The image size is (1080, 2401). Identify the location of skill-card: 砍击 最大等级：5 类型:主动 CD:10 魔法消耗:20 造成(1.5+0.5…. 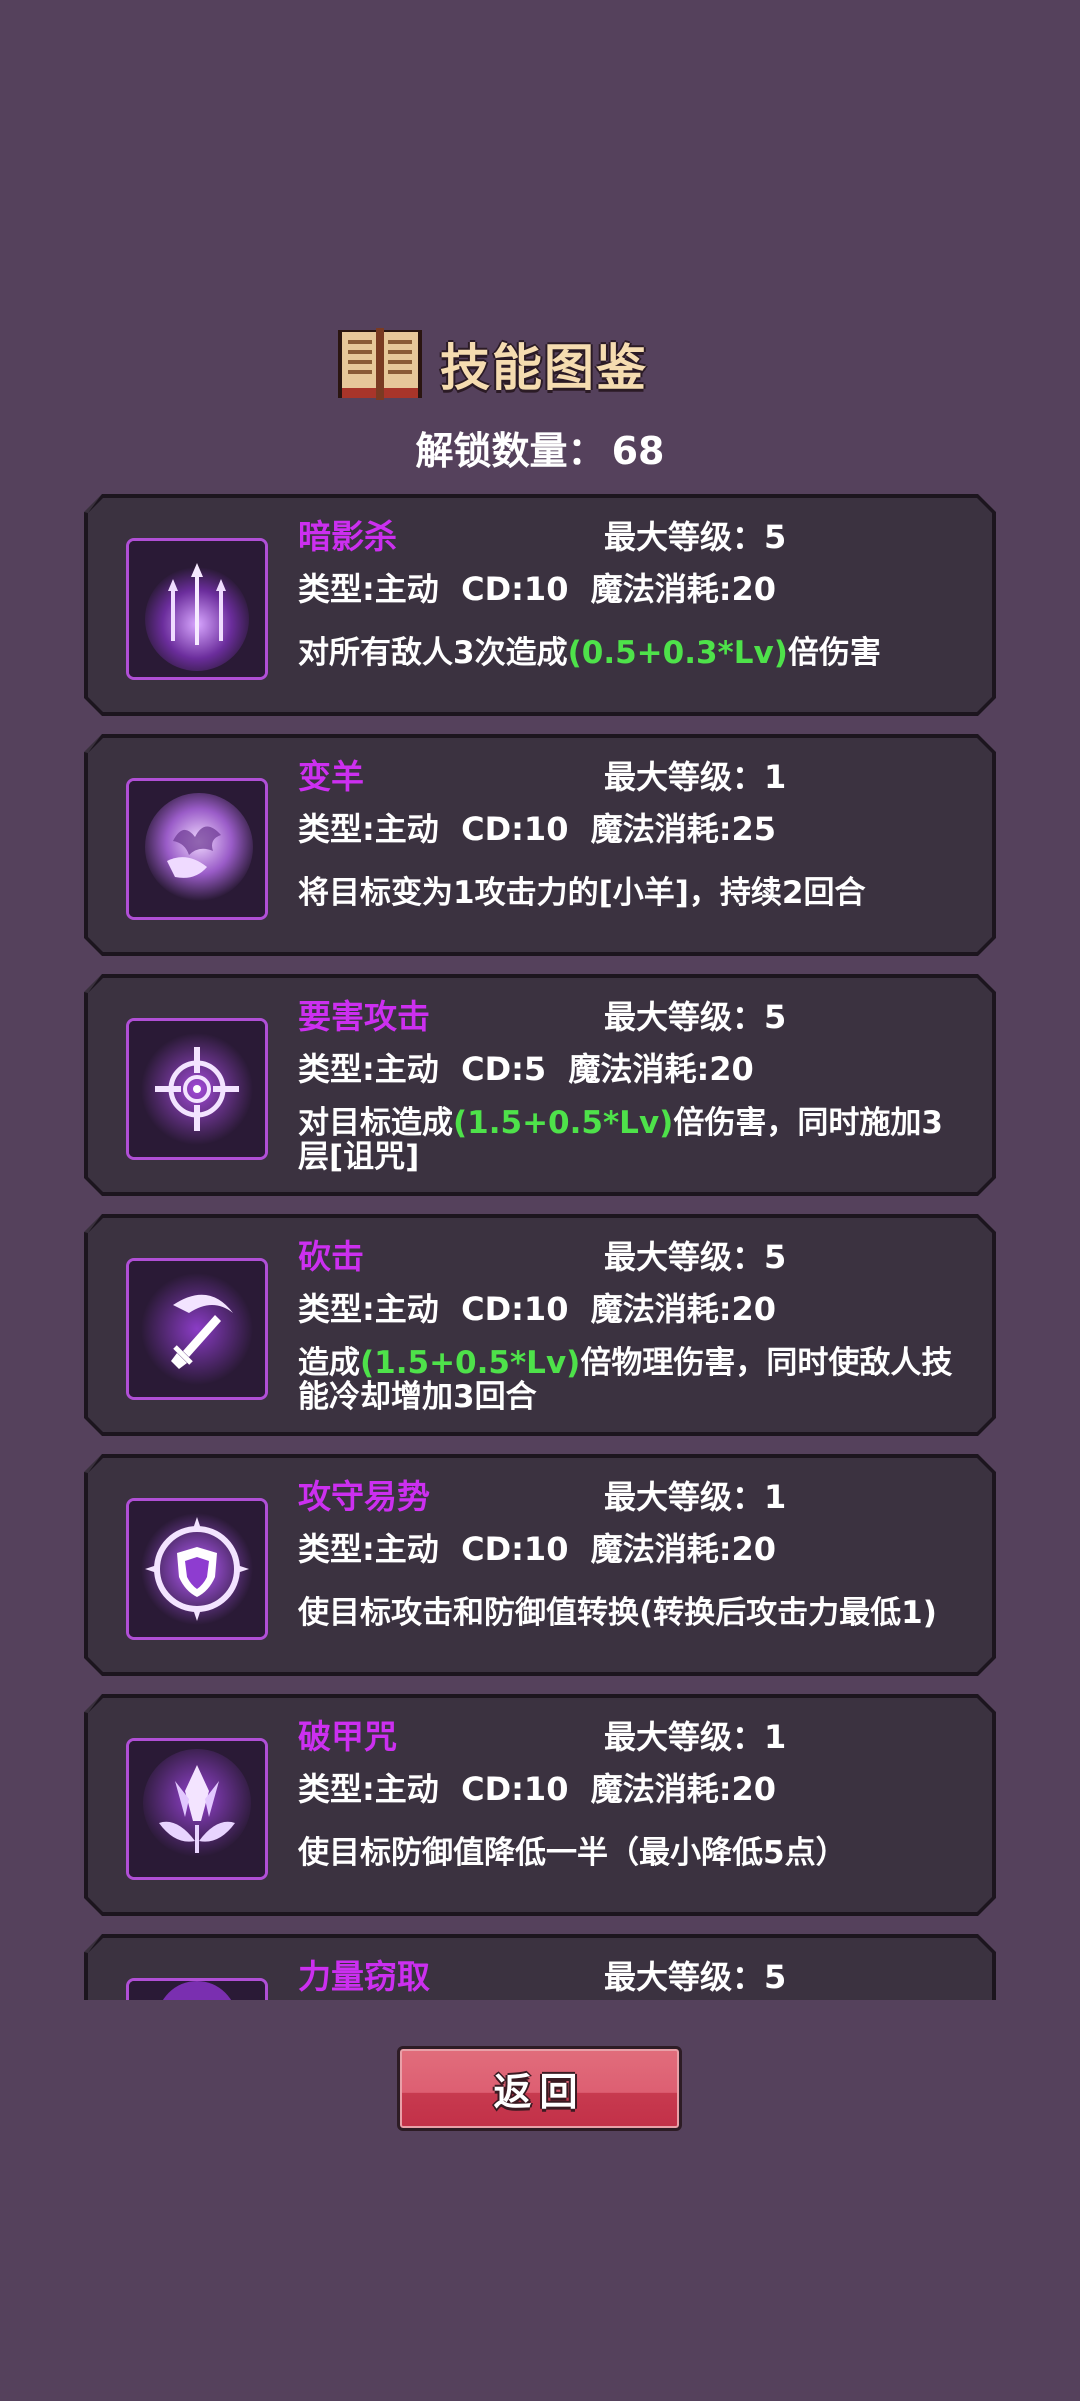
(540, 1325).